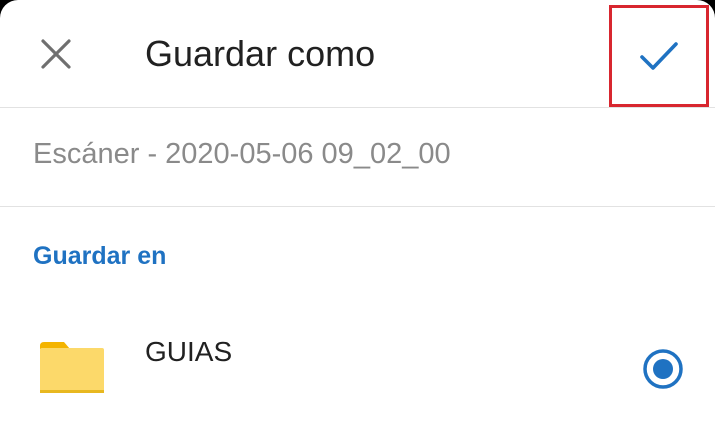 This screenshot has width=715, height=441. Describe the element at coordinates (260, 53) in the screenshot. I see `page-title: Guardar como` at that location.